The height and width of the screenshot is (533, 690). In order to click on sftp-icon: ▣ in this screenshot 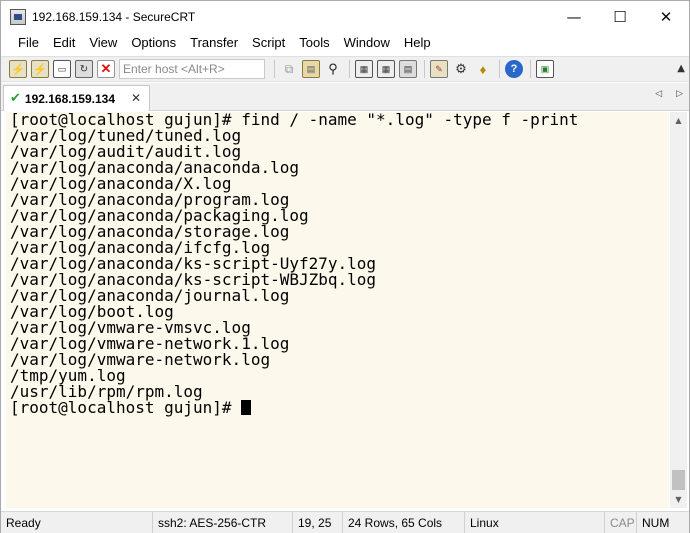, I will do `click(545, 69)`.